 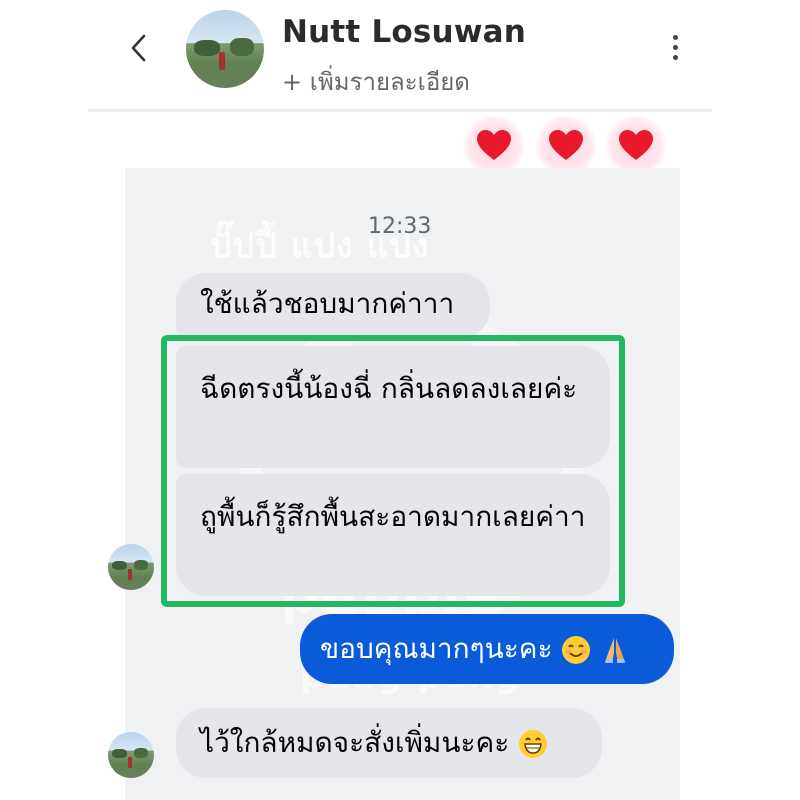 What do you see at coordinates (533, 744) in the screenshot?
I see `grinning-face-icon` at bounding box center [533, 744].